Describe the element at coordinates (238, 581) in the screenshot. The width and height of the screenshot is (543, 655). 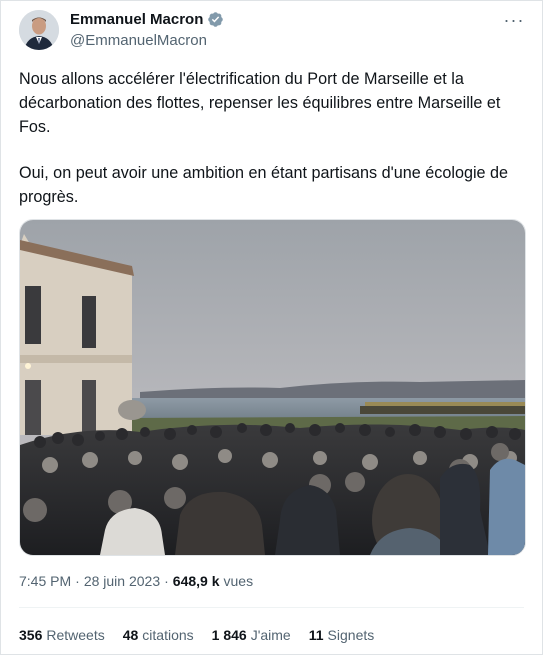
I see `views-label: vues` at that location.